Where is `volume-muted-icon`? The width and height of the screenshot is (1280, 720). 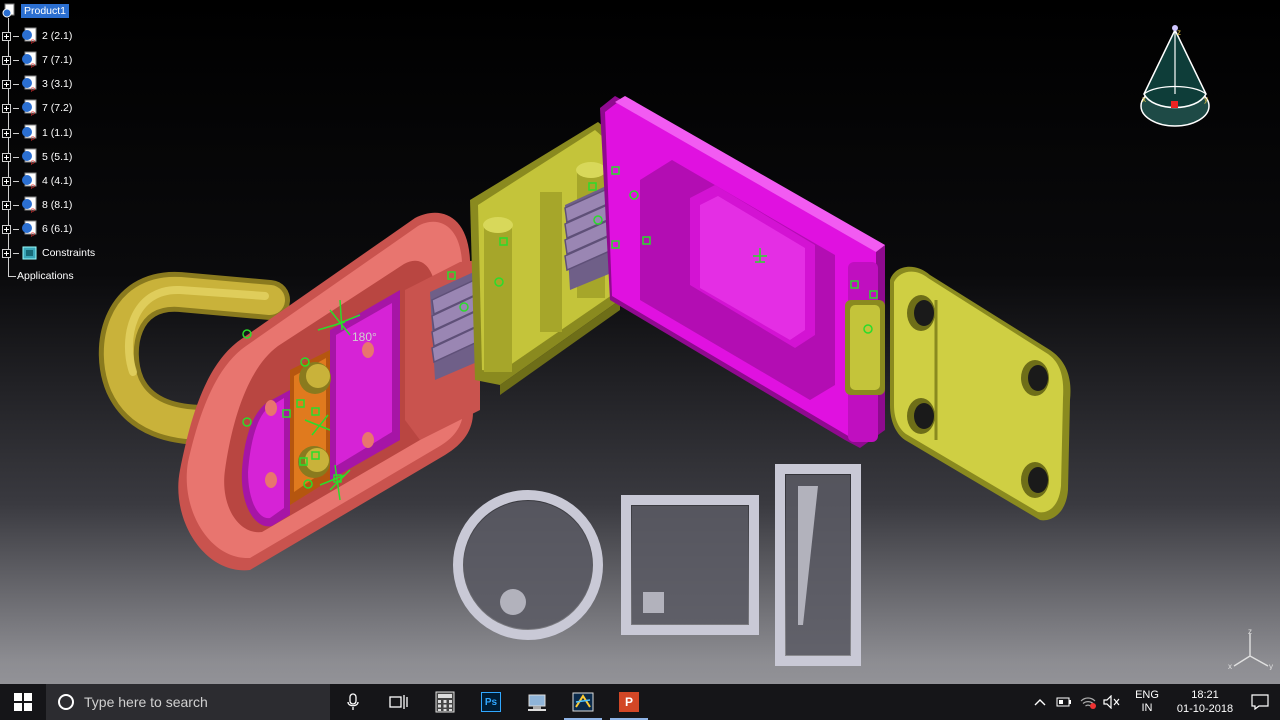
volume-muted-icon is located at coordinates (1111, 702).